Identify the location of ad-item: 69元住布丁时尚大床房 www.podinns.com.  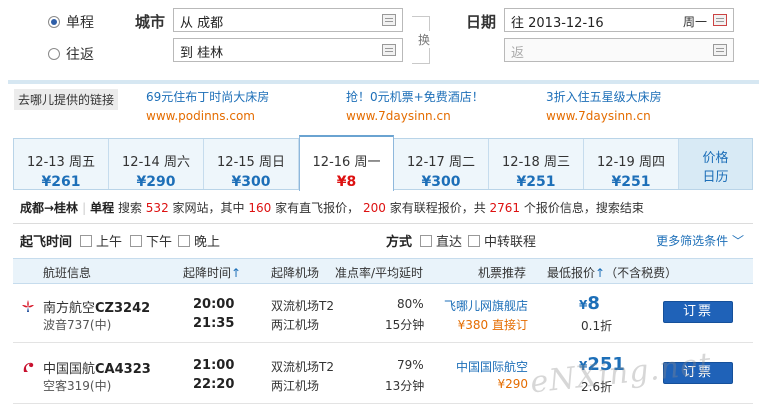
(207, 107).